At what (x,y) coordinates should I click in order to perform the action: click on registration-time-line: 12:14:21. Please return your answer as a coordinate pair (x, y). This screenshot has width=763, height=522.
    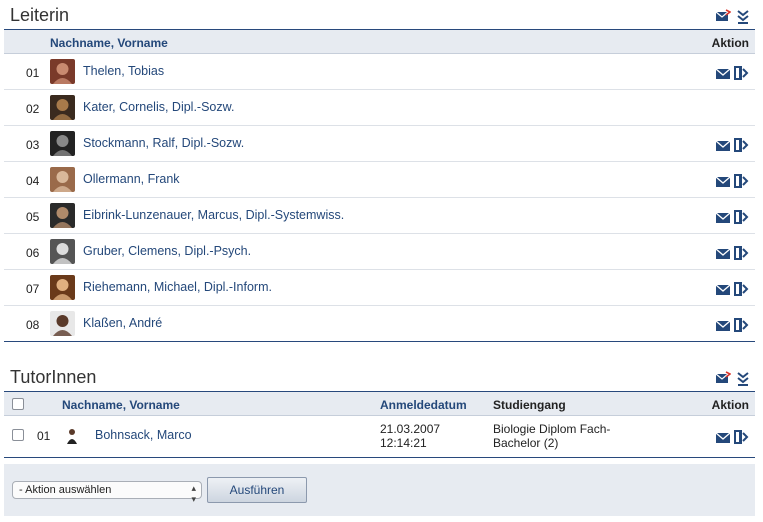
    Looking at the image, I should click on (403, 443).